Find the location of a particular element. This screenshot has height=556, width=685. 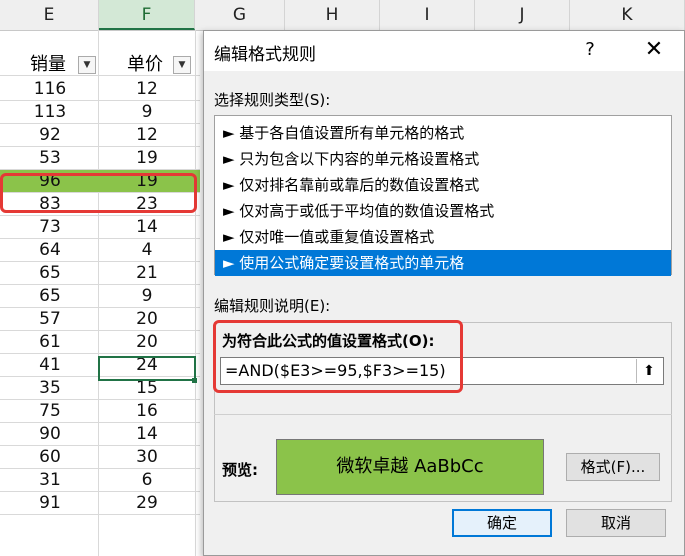

table-row: 75 16 is located at coordinates (100, 411).